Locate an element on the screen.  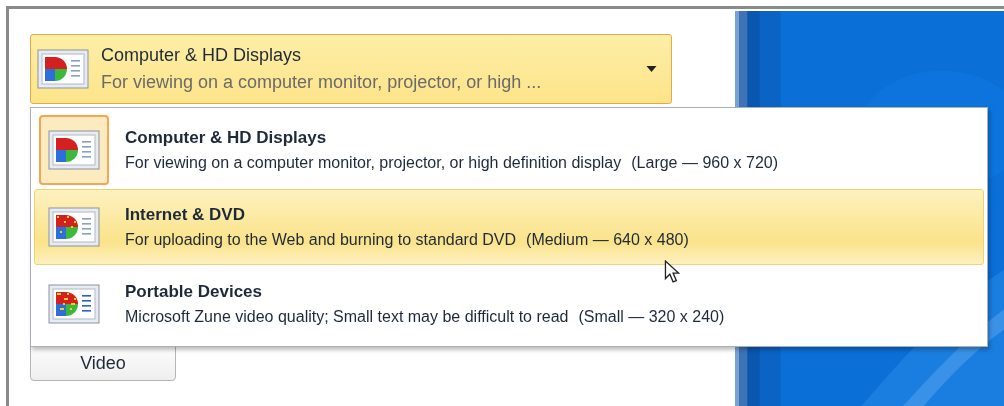
option-description: For viewing on a computer monitor, projector, or high definition display is located at coordinates (373, 163).